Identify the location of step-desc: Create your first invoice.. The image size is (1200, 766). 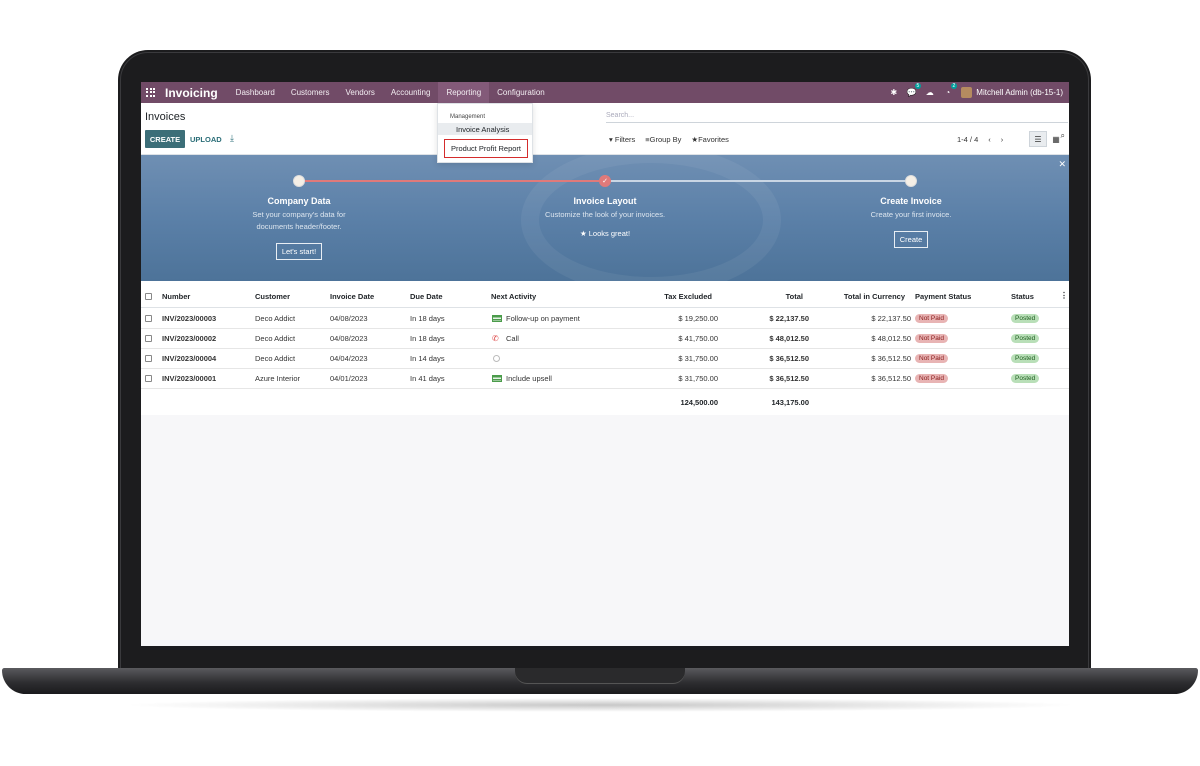
(911, 214).